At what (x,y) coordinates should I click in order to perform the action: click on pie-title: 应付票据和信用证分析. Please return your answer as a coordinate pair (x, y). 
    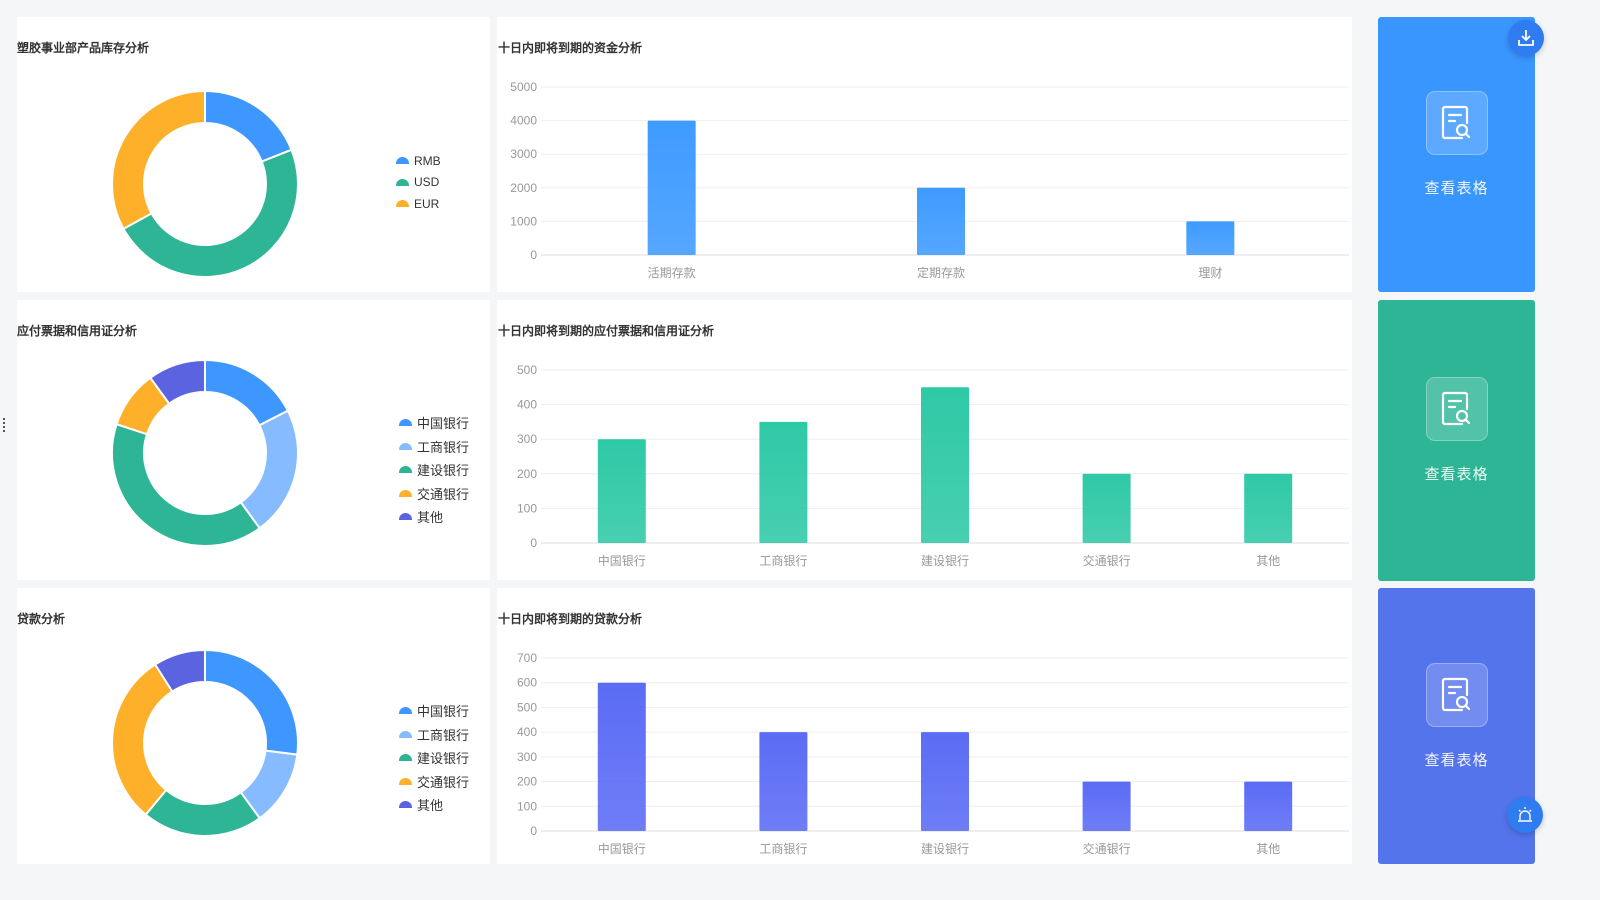
    Looking at the image, I should click on (77, 331).